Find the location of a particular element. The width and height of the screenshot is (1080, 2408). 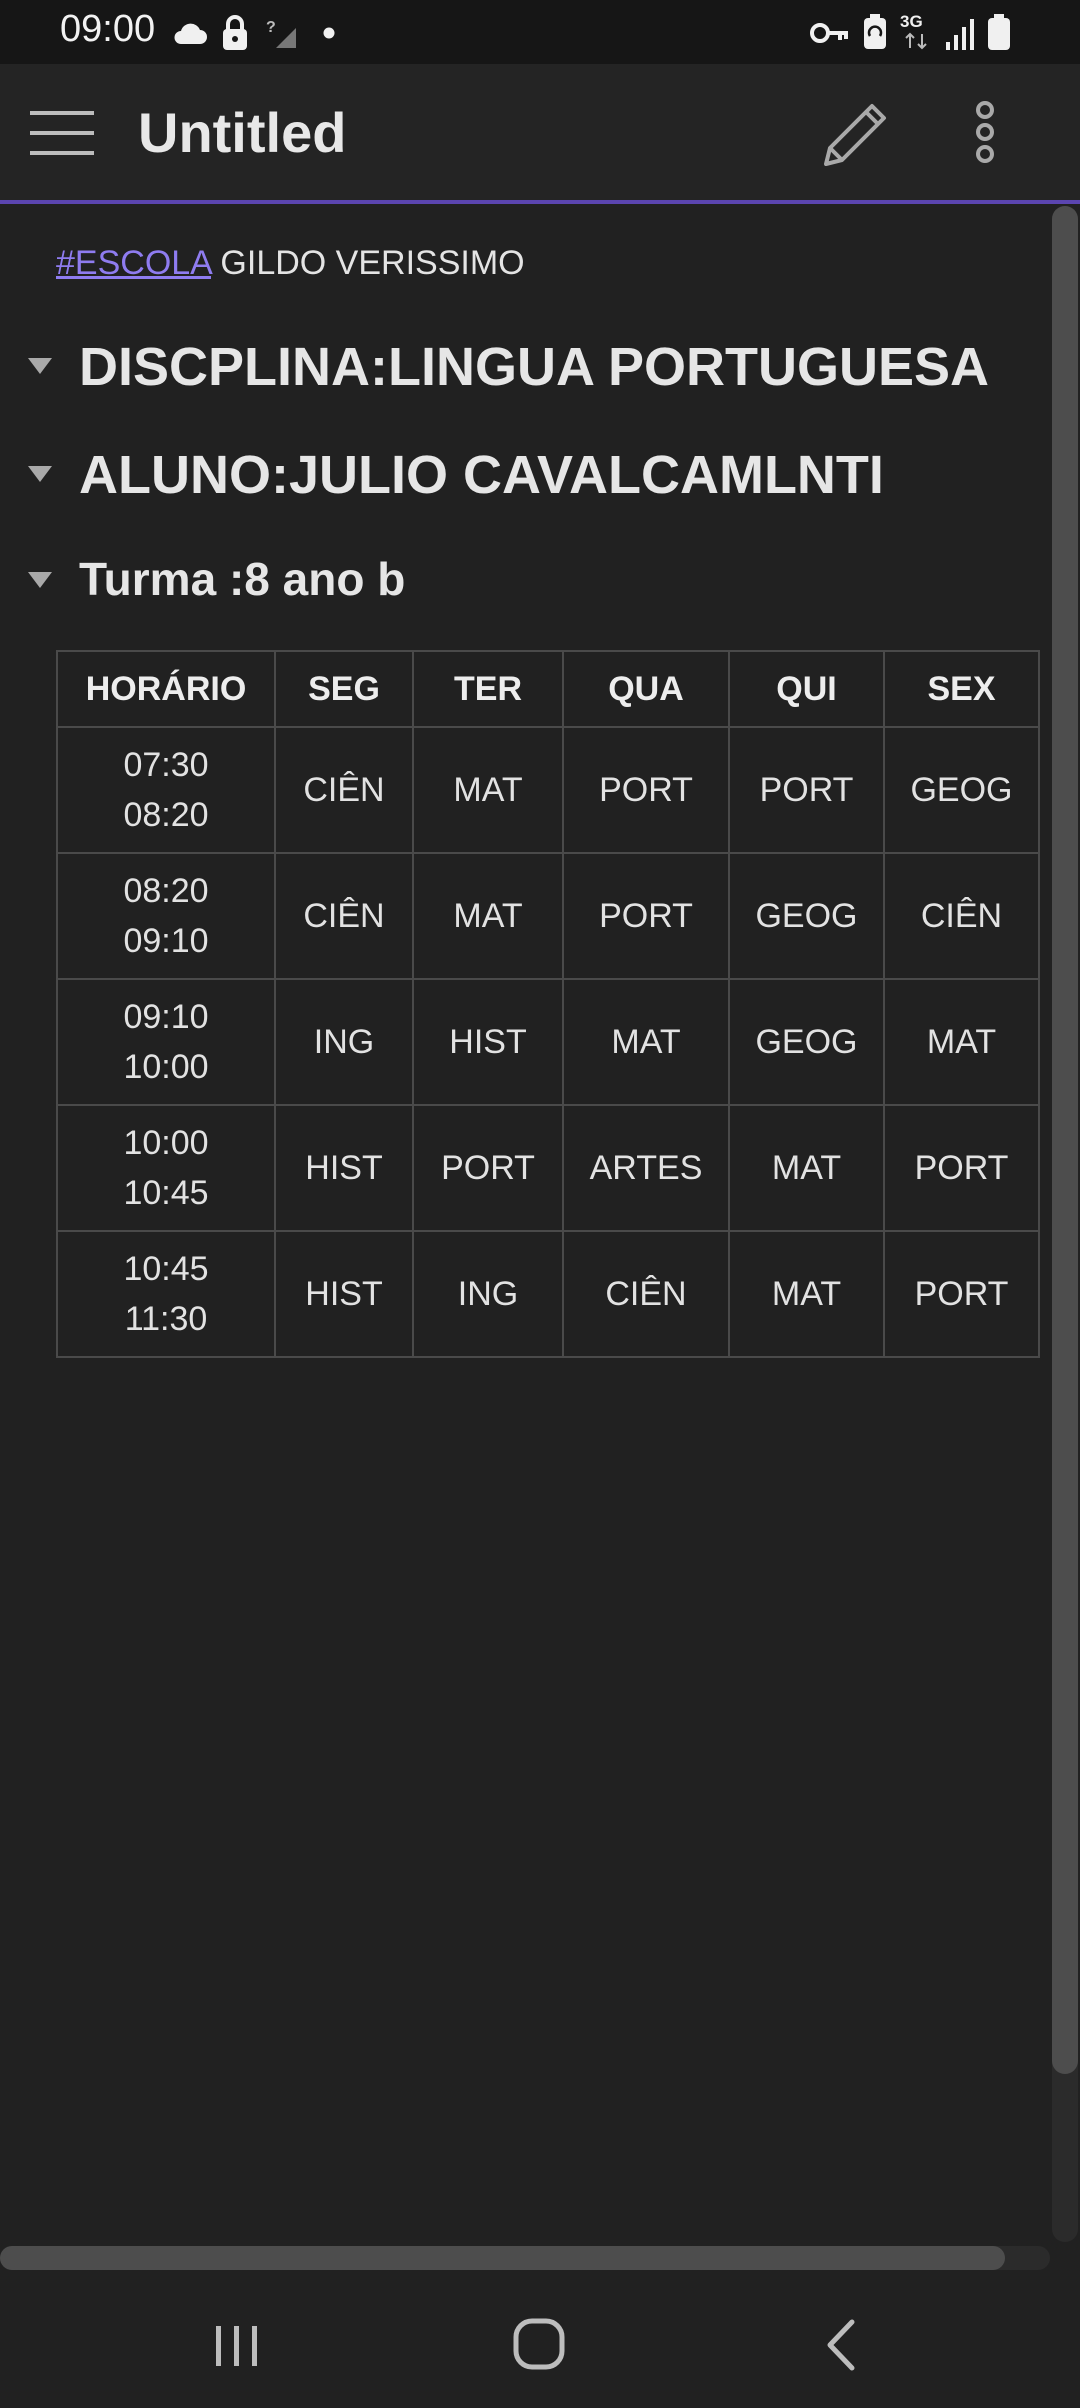

time-end: 08:20 is located at coordinates (166, 815).